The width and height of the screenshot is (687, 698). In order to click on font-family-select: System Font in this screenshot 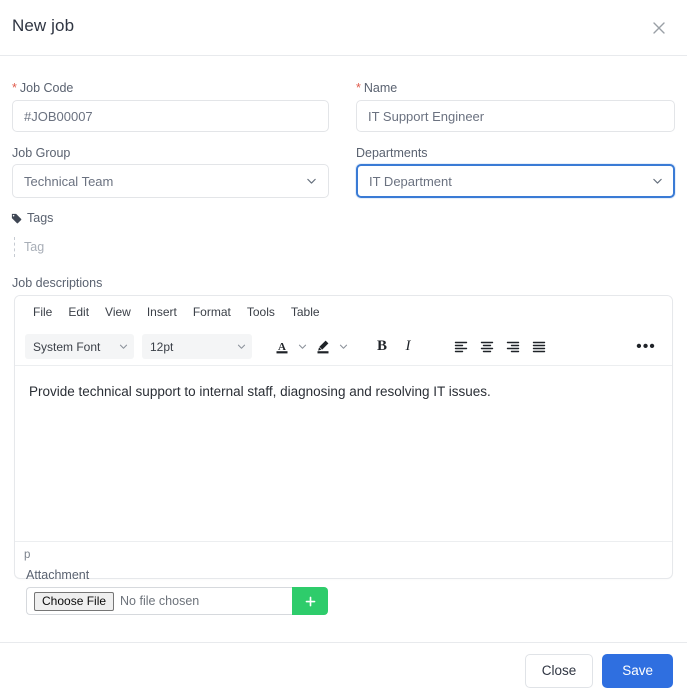, I will do `click(79, 346)`.